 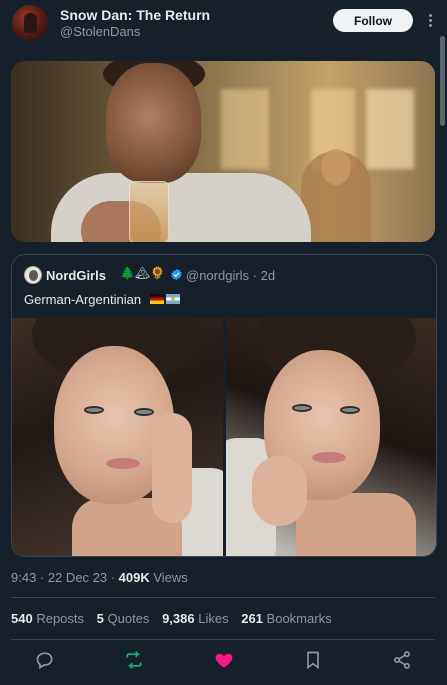 I want to click on share-icon, so click(x=402, y=660).